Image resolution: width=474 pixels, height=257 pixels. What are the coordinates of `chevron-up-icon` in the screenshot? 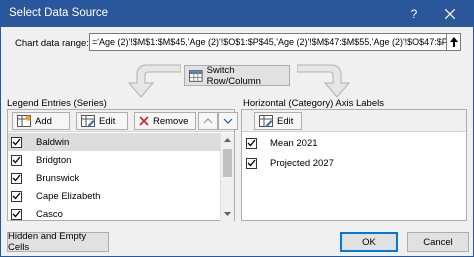 It's located at (208, 121).